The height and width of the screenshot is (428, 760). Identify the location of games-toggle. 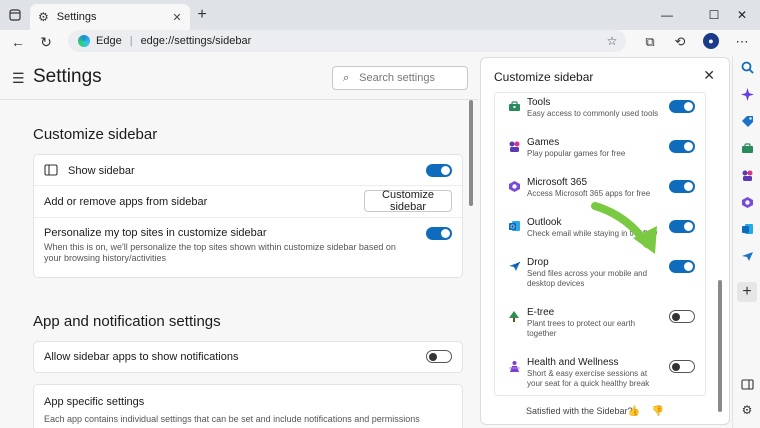
(682, 146).